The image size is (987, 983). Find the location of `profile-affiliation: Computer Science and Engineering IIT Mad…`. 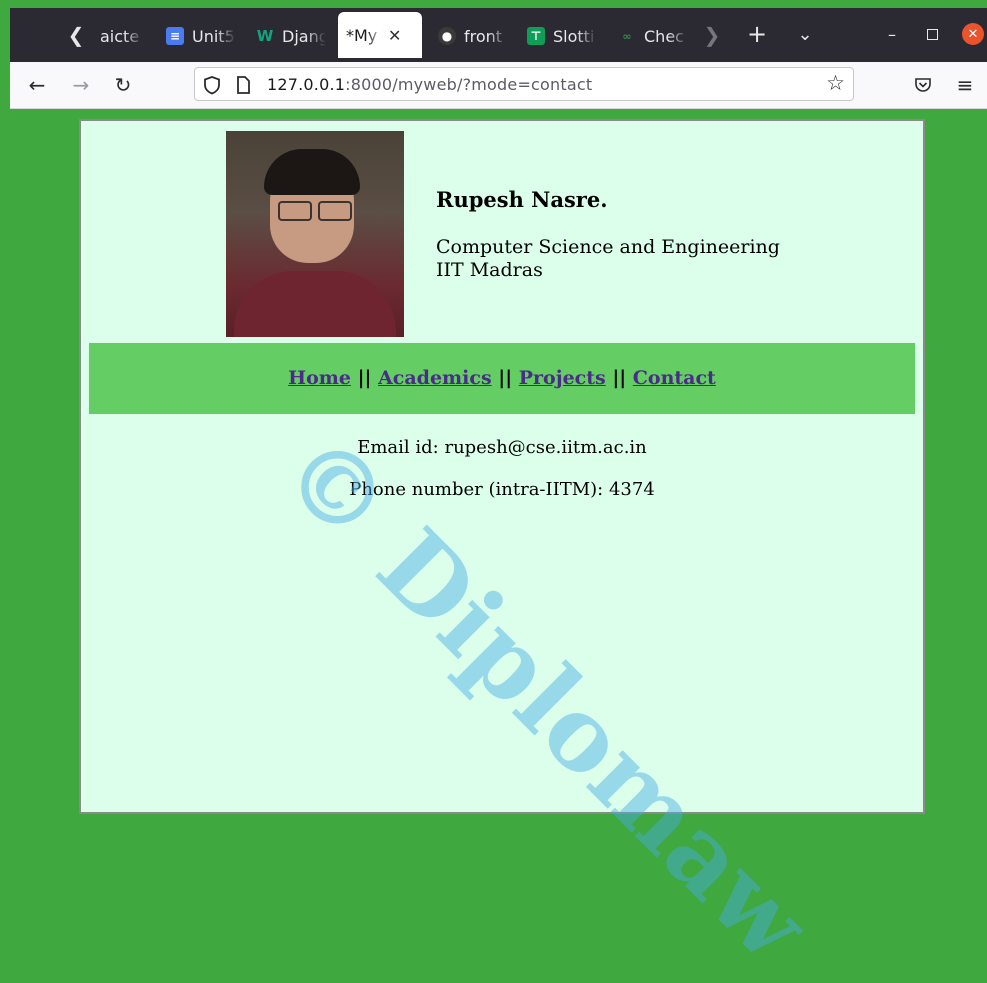

profile-affiliation: Computer Science and Engineering IIT Mad… is located at coordinates (608, 259).